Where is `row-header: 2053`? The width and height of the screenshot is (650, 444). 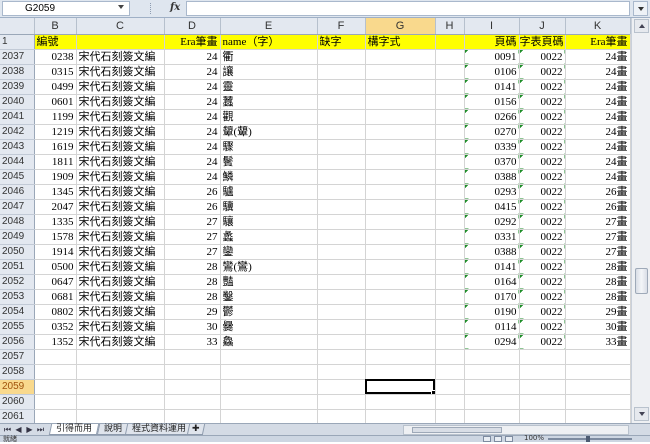 row-header: 2053 is located at coordinates (17, 297).